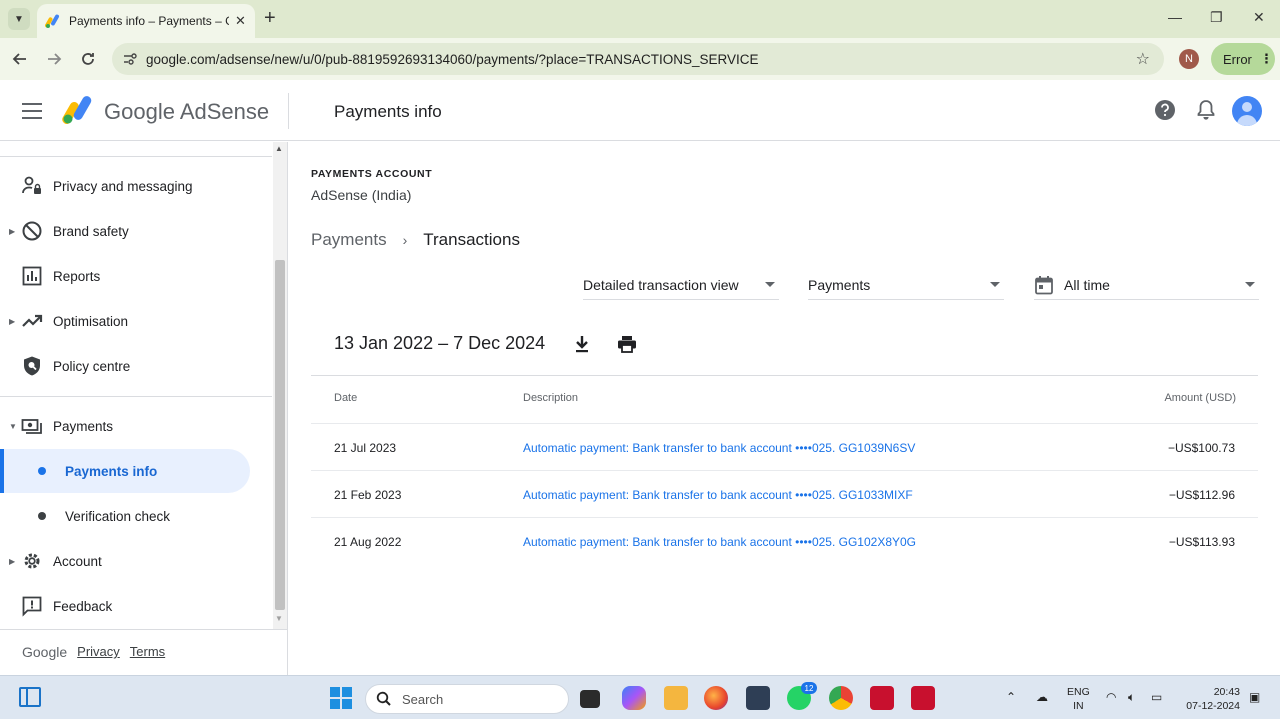 The image size is (1280, 719). What do you see at coordinates (280, 435) in the screenshot?
I see `scrollbar-thumb` at bounding box center [280, 435].